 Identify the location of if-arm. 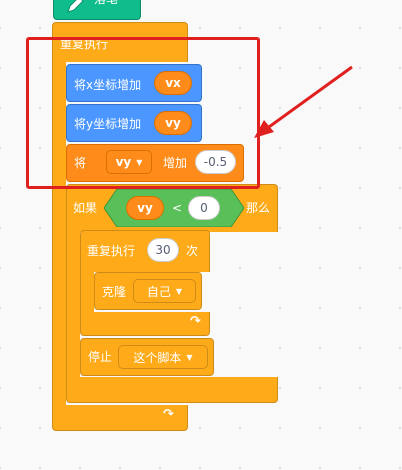
(73, 305).